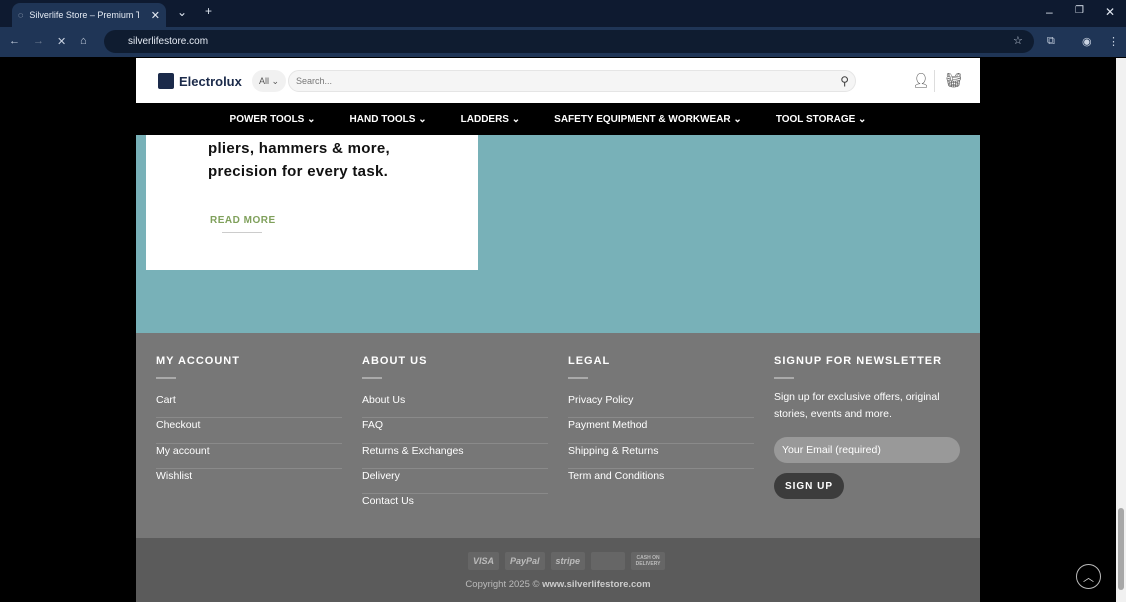  I want to click on address-bar-row: ← → ✕ ⌂ silverlifestore.com ☆ ⧉ ◉ ⋮, so click(563, 42).